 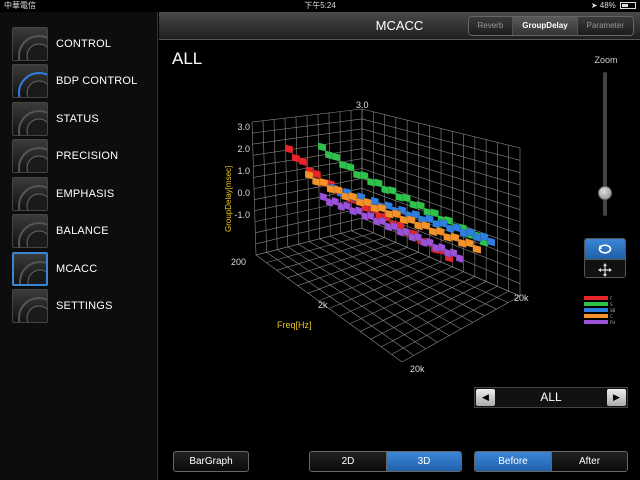 What do you see at coordinates (243, 171) in the screenshot?
I see `y-tick-label: 1.0` at bounding box center [243, 171].